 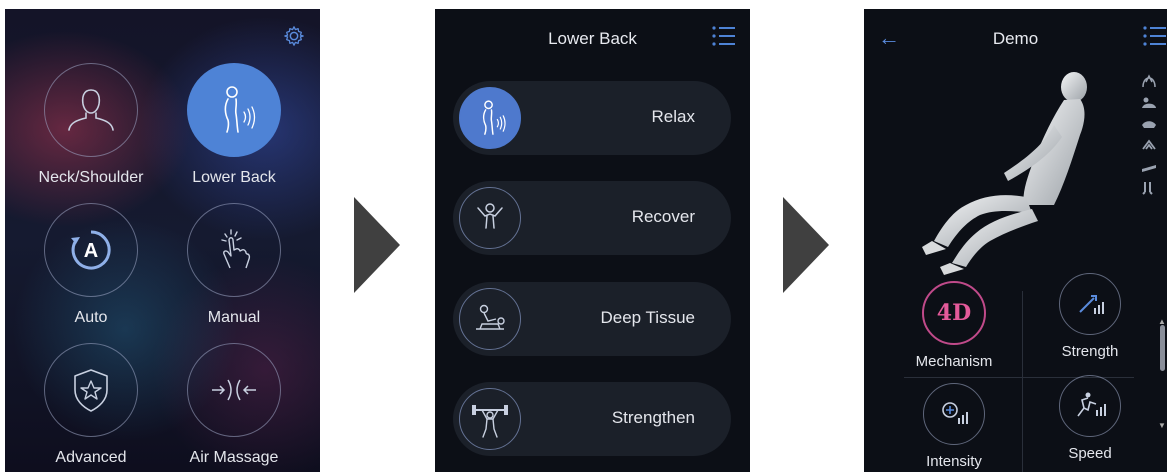 What do you see at coordinates (234, 317) in the screenshot?
I see `menu-label: Manual` at bounding box center [234, 317].